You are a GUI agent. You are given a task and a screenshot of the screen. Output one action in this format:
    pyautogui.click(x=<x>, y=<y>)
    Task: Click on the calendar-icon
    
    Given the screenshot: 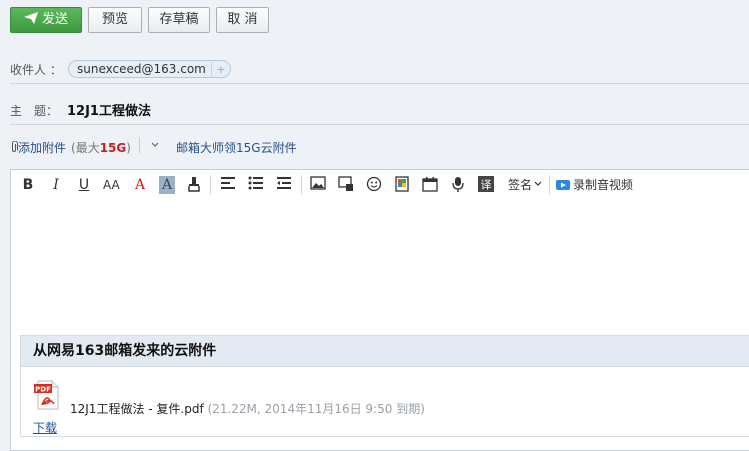 What is the action you would take?
    pyautogui.click(x=430, y=185)
    